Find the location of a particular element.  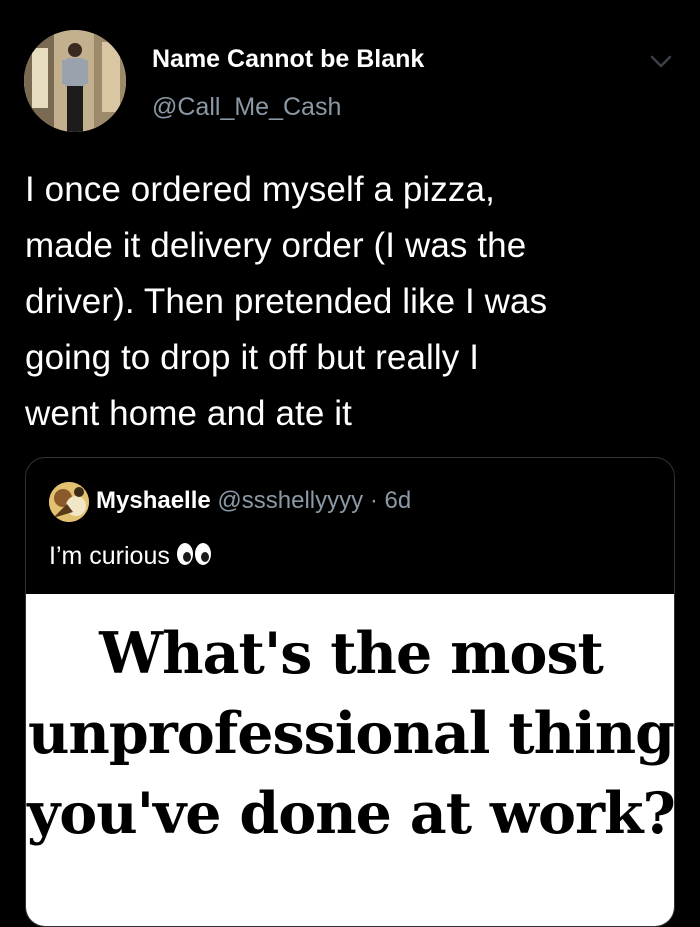

tweet-text-line: went home and ate it is located at coordinates (188, 413).